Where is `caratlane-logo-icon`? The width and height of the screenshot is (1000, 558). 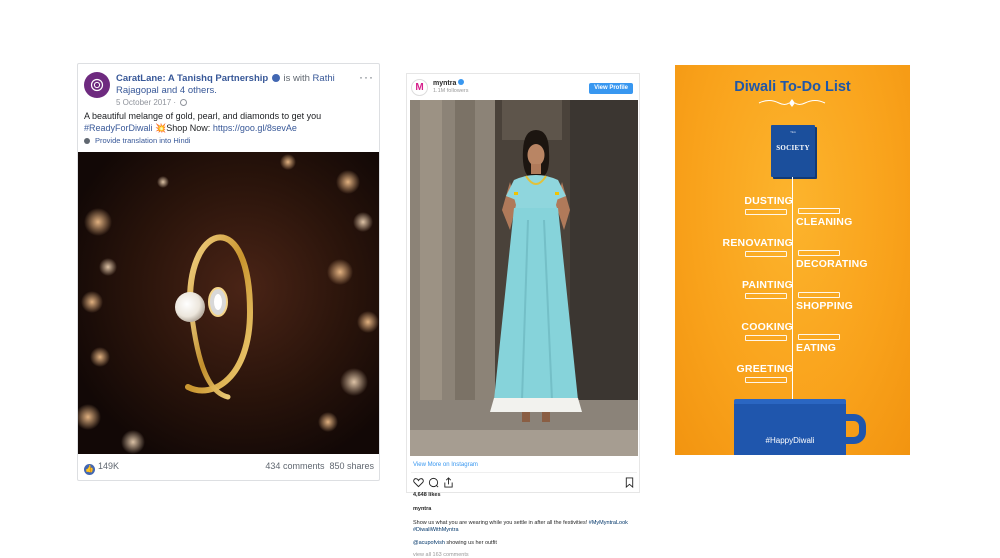 caratlane-logo-icon is located at coordinates (97, 85).